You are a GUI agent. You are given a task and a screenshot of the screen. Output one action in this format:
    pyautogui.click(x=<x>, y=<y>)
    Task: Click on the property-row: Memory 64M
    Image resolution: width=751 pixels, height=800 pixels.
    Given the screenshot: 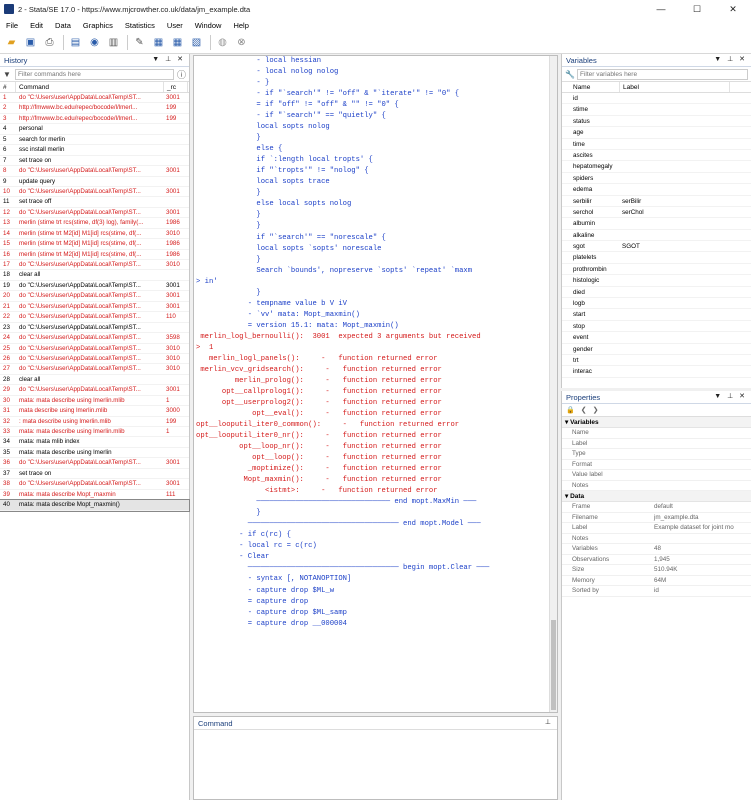 What is the action you would take?
    pyautogui.click(x=656, y=581)
    